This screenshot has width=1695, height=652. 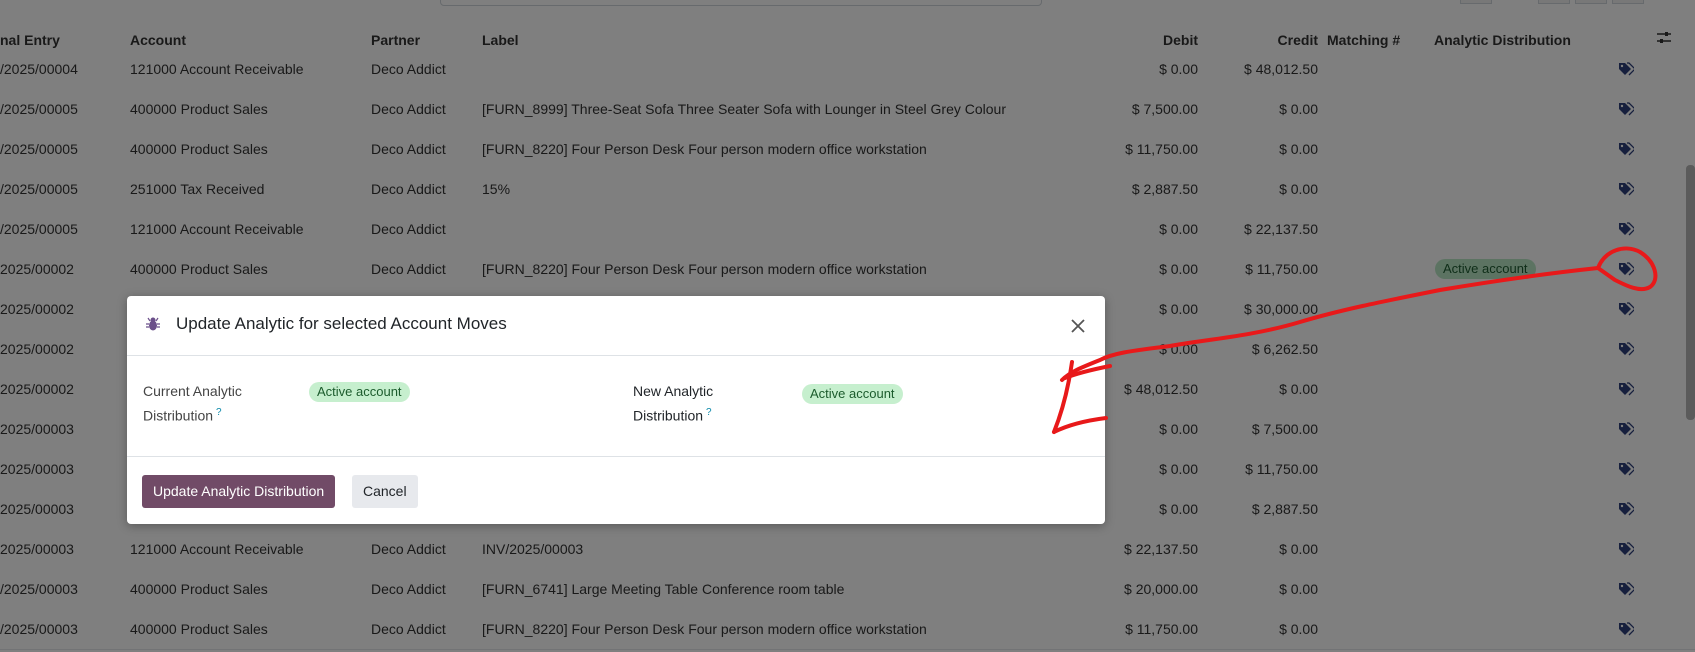 What do you see at coordinates (178, 415) in the screenshot?
I see `current-analytic-label-line2: Distribution` at bounding box center [178, 415].